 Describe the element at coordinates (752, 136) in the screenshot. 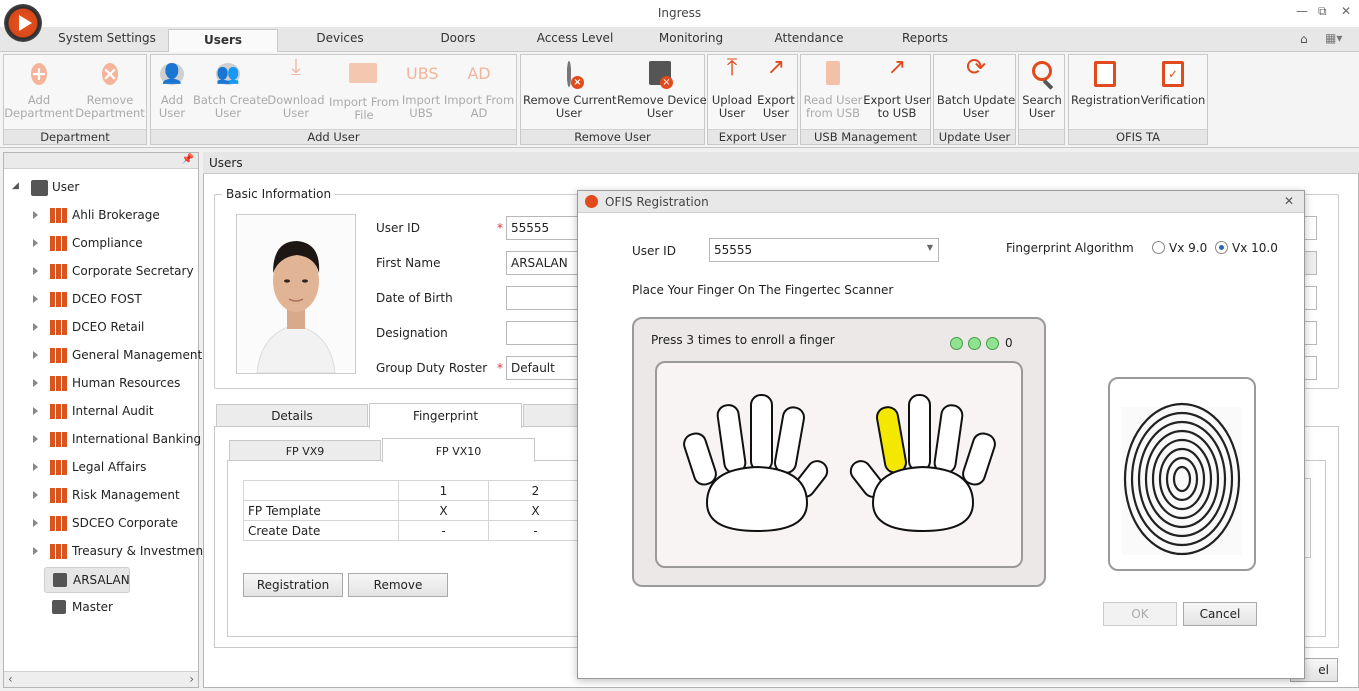

I see `group-label-export-user: Export User` at that location.